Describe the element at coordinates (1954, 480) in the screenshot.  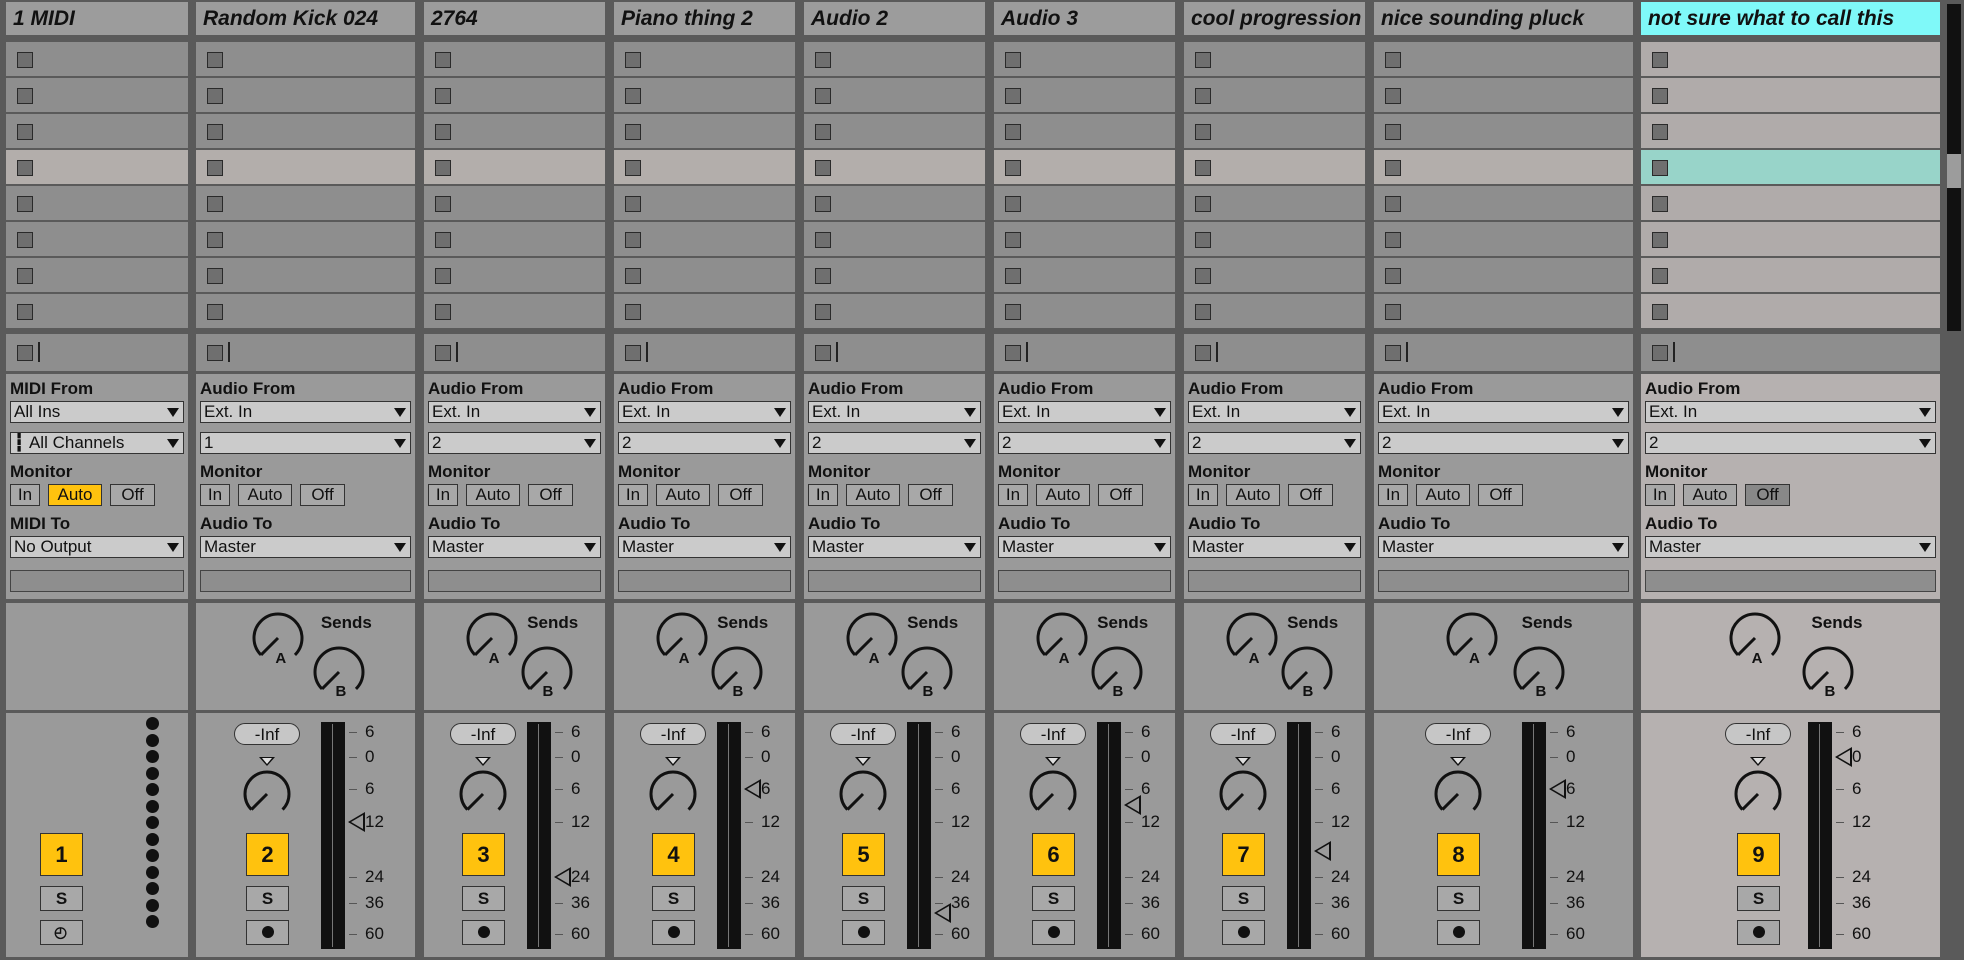
I see `vertical-scrollbar` at that location.